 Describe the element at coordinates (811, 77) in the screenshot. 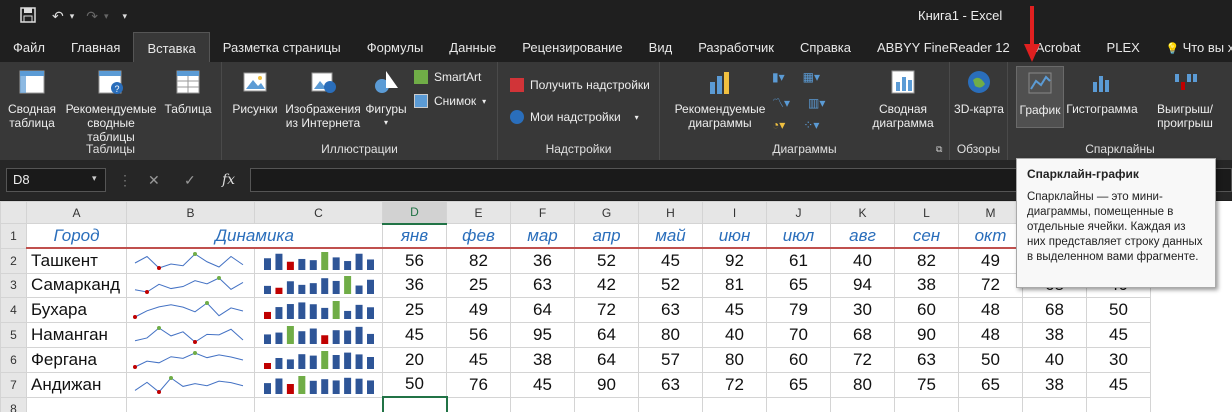

I see `hierarchy-chart-icon: ▦▾` at that location.